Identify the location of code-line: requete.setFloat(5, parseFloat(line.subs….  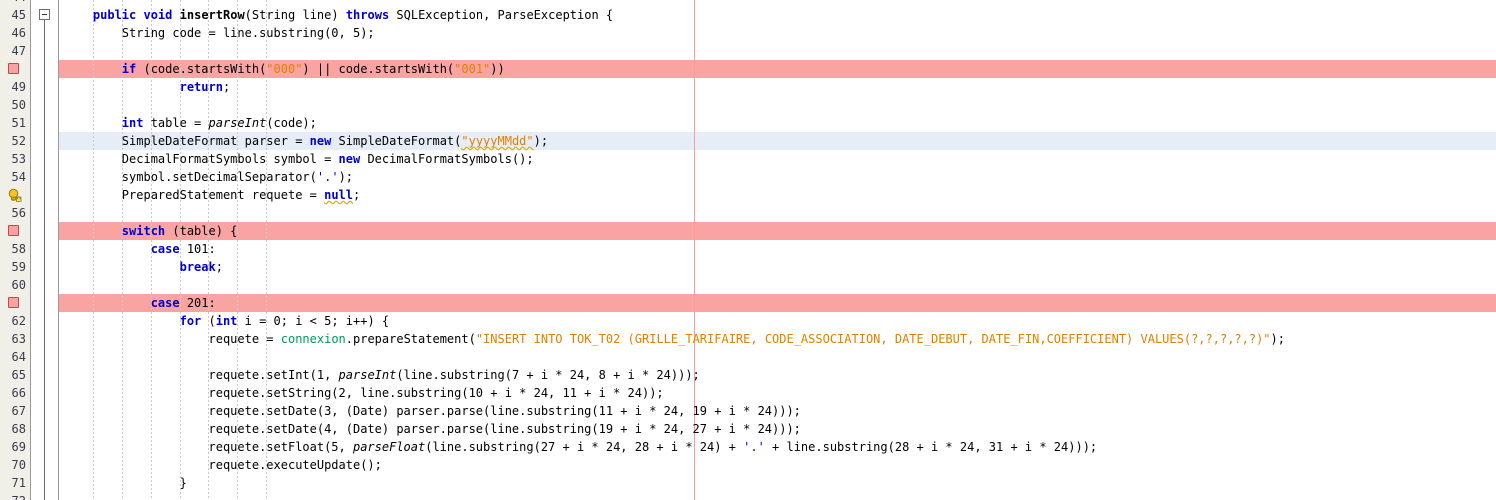
(580, 447).